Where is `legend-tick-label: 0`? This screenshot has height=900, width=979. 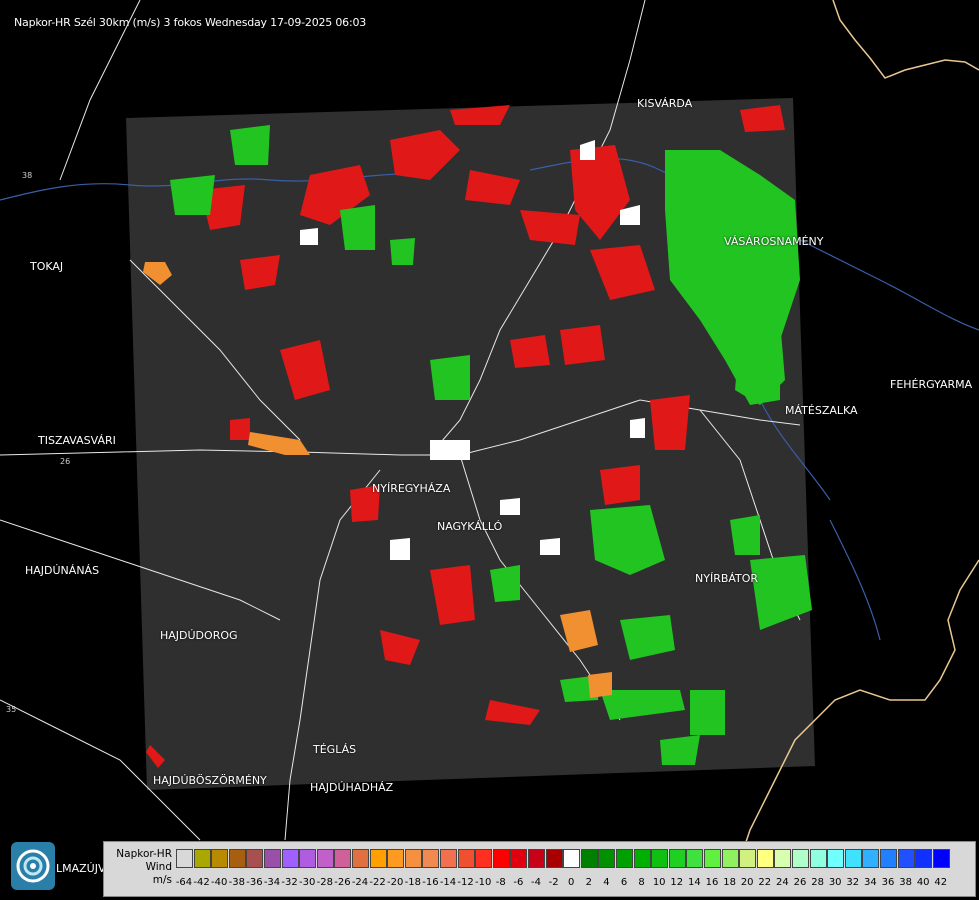 legend-tick-label: 0 is located at coordinates (571, 882).